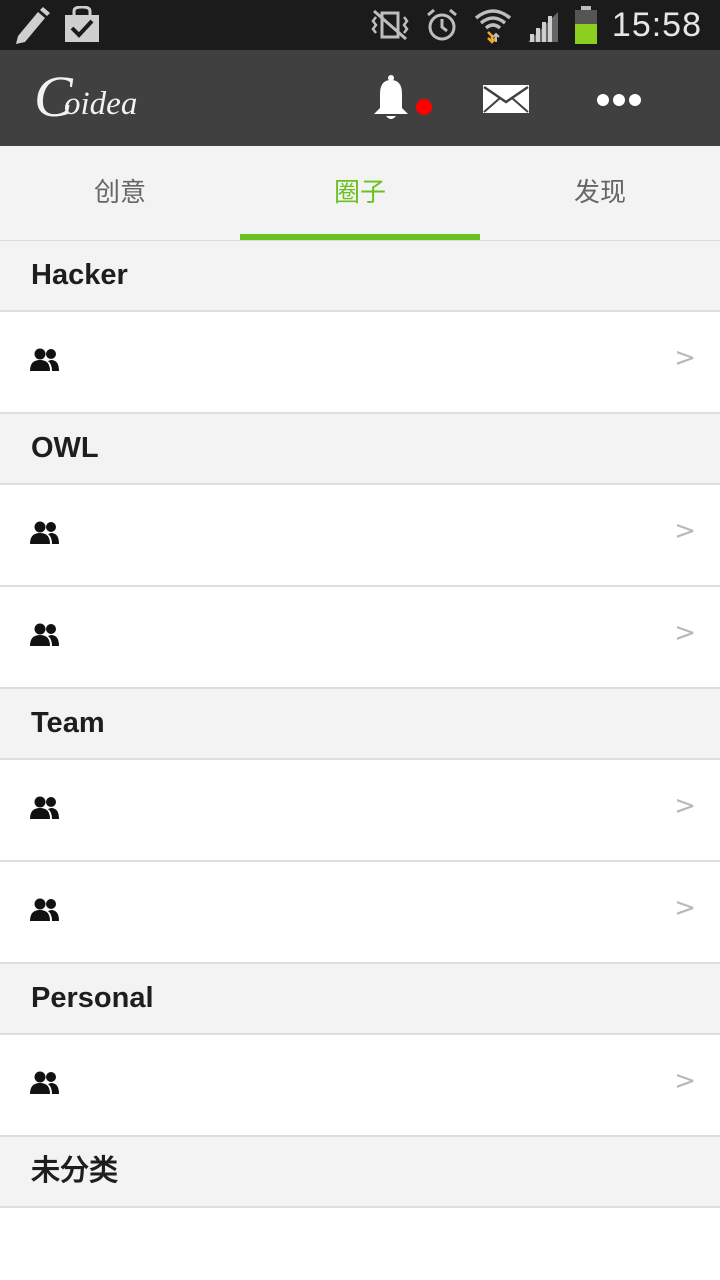  What do you see at coordinates (100, 104) in the screenshot?
I see `svg-text: oidea` at bounding box center [100, 104].